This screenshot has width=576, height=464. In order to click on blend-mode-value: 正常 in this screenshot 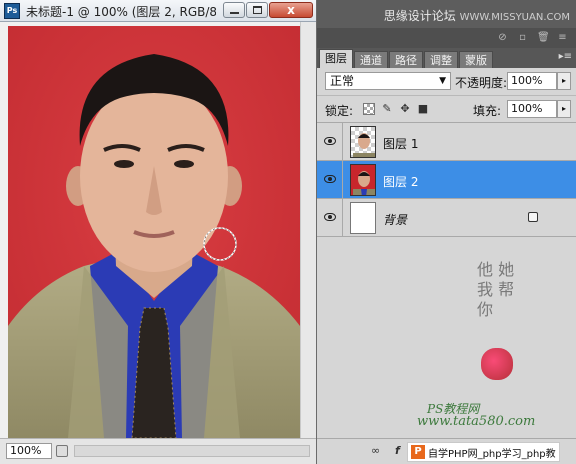, I will do `click(342, 81)`.